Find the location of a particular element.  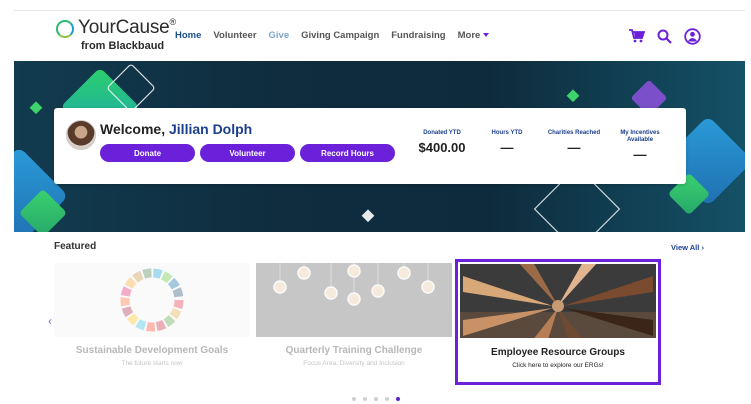

nav-giving-campaign: Giving Campaign is located at coordinates (340, 35).